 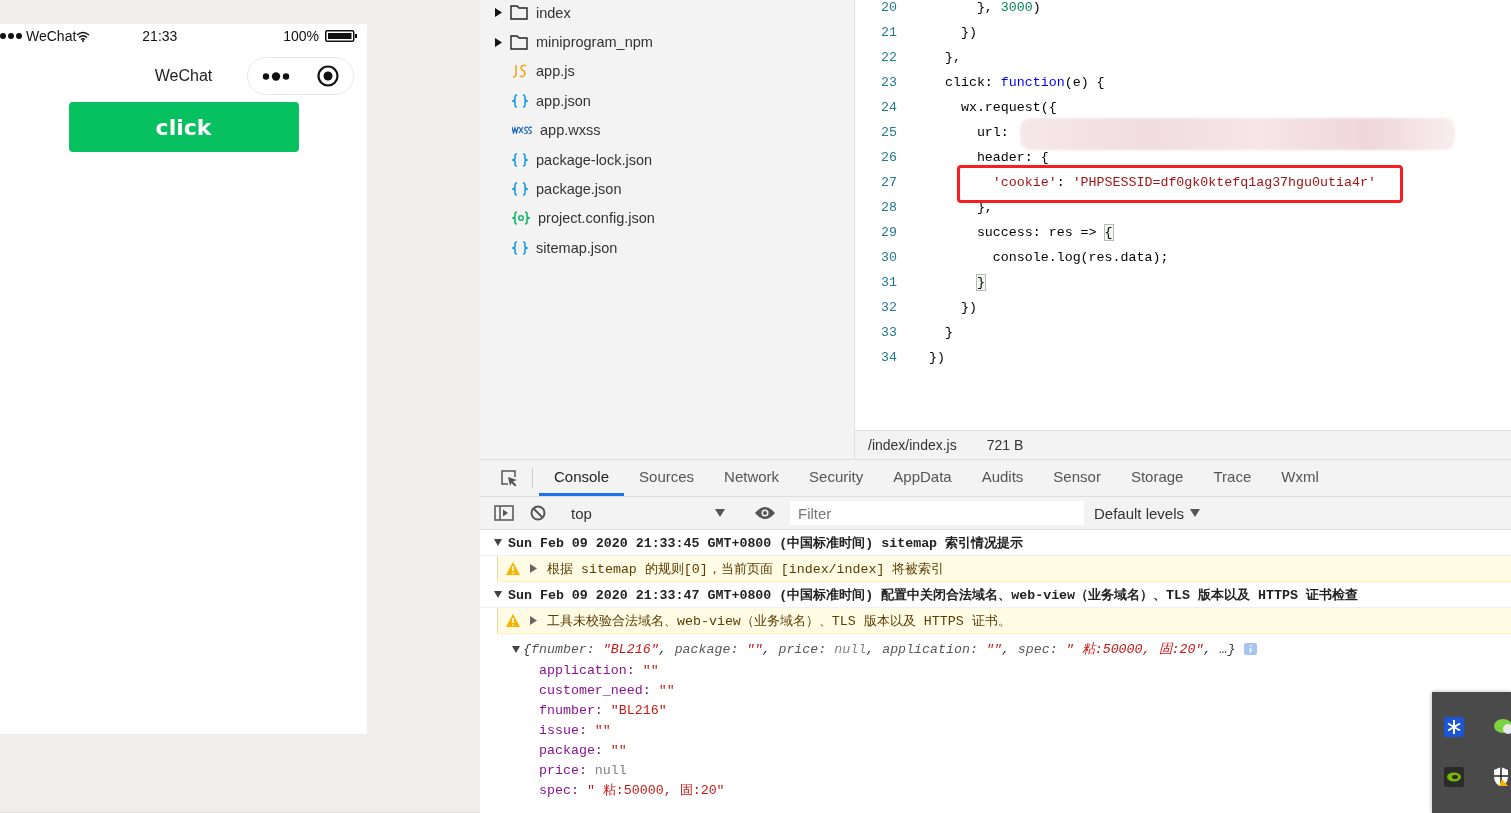 I want to click on warning-message: 根据 sitemap 的规则[0]，当前页面 [index/index] 将被索引, so click(x=746, y=569).